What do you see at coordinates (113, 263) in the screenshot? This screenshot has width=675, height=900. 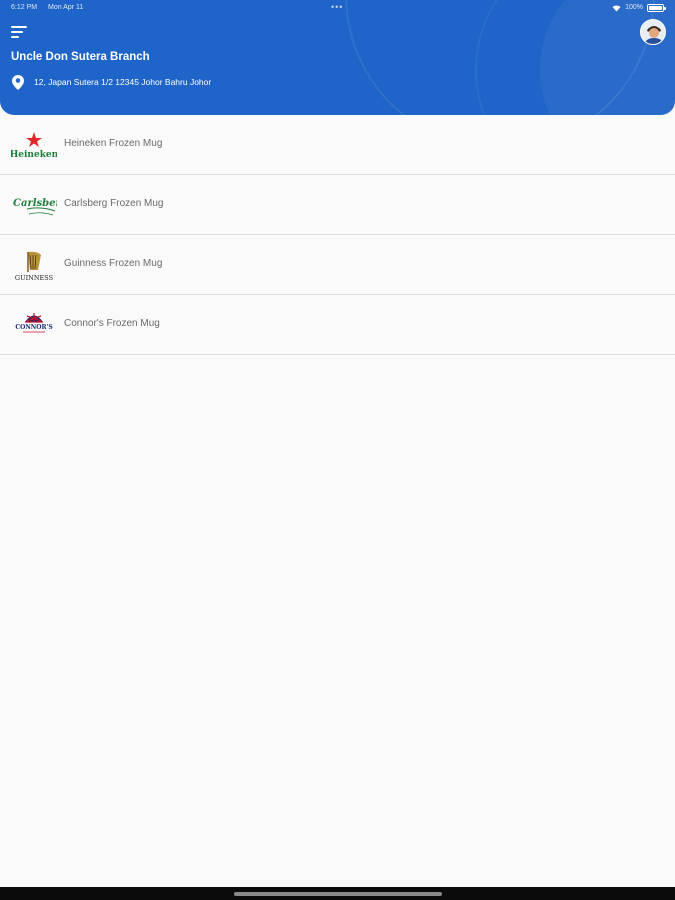 I see `product-label: Guinness Frozen Mug` at bounding box center [113, 263].